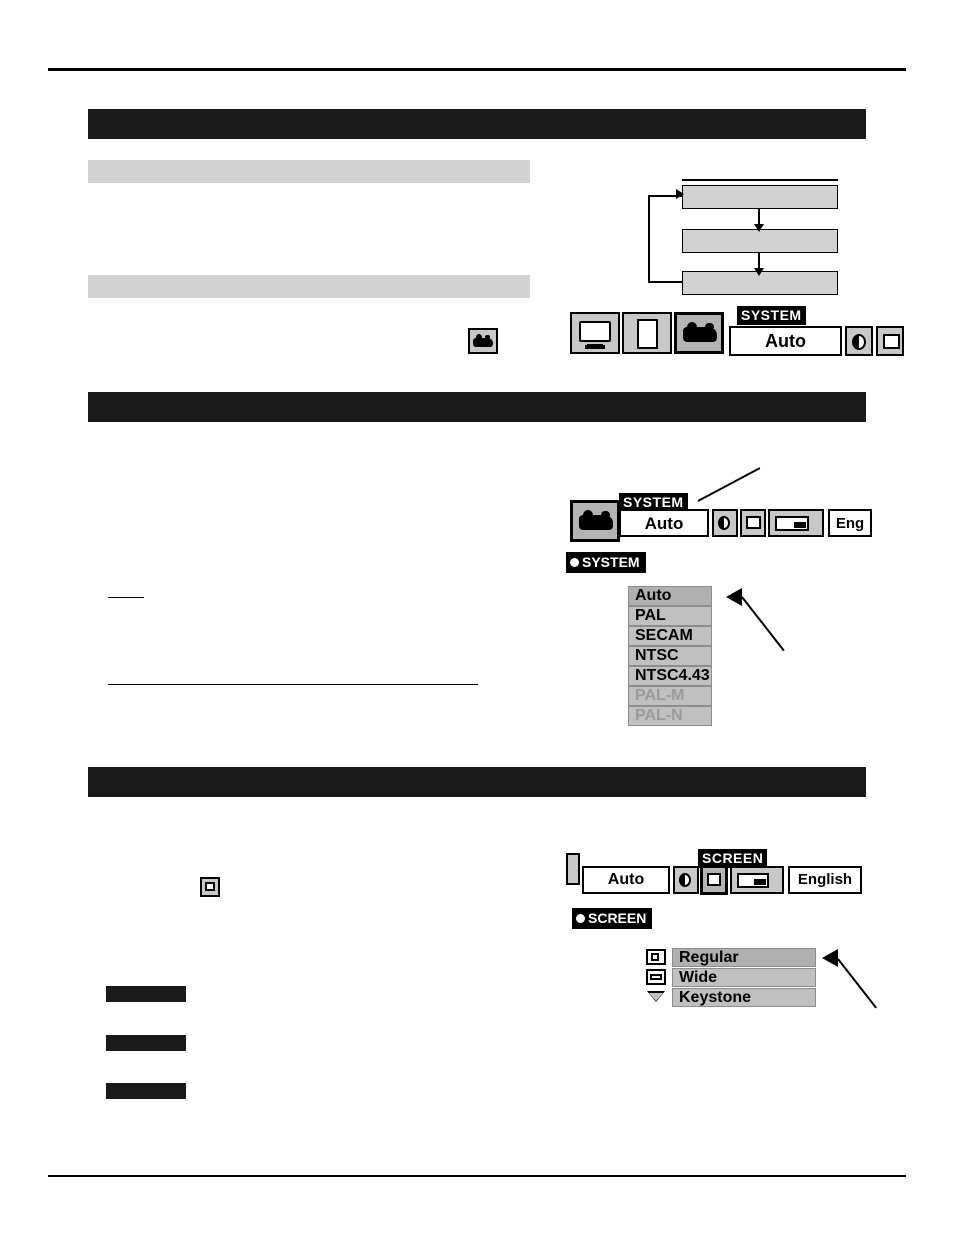 The width and height of the screenshot is (954, 1235). What do you see at coordinates (760, 180) in the screenshot?
I see `flow-top-rule` at bounding box center [760, 180].